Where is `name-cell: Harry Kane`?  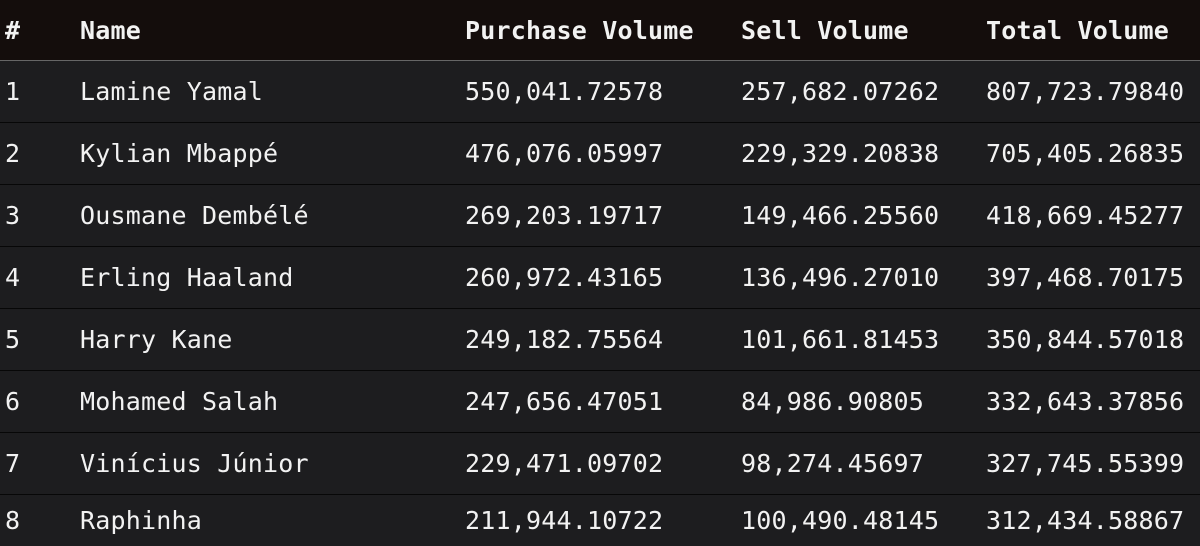 name-cell: Harry Kane is located at coordinates (156, 339).